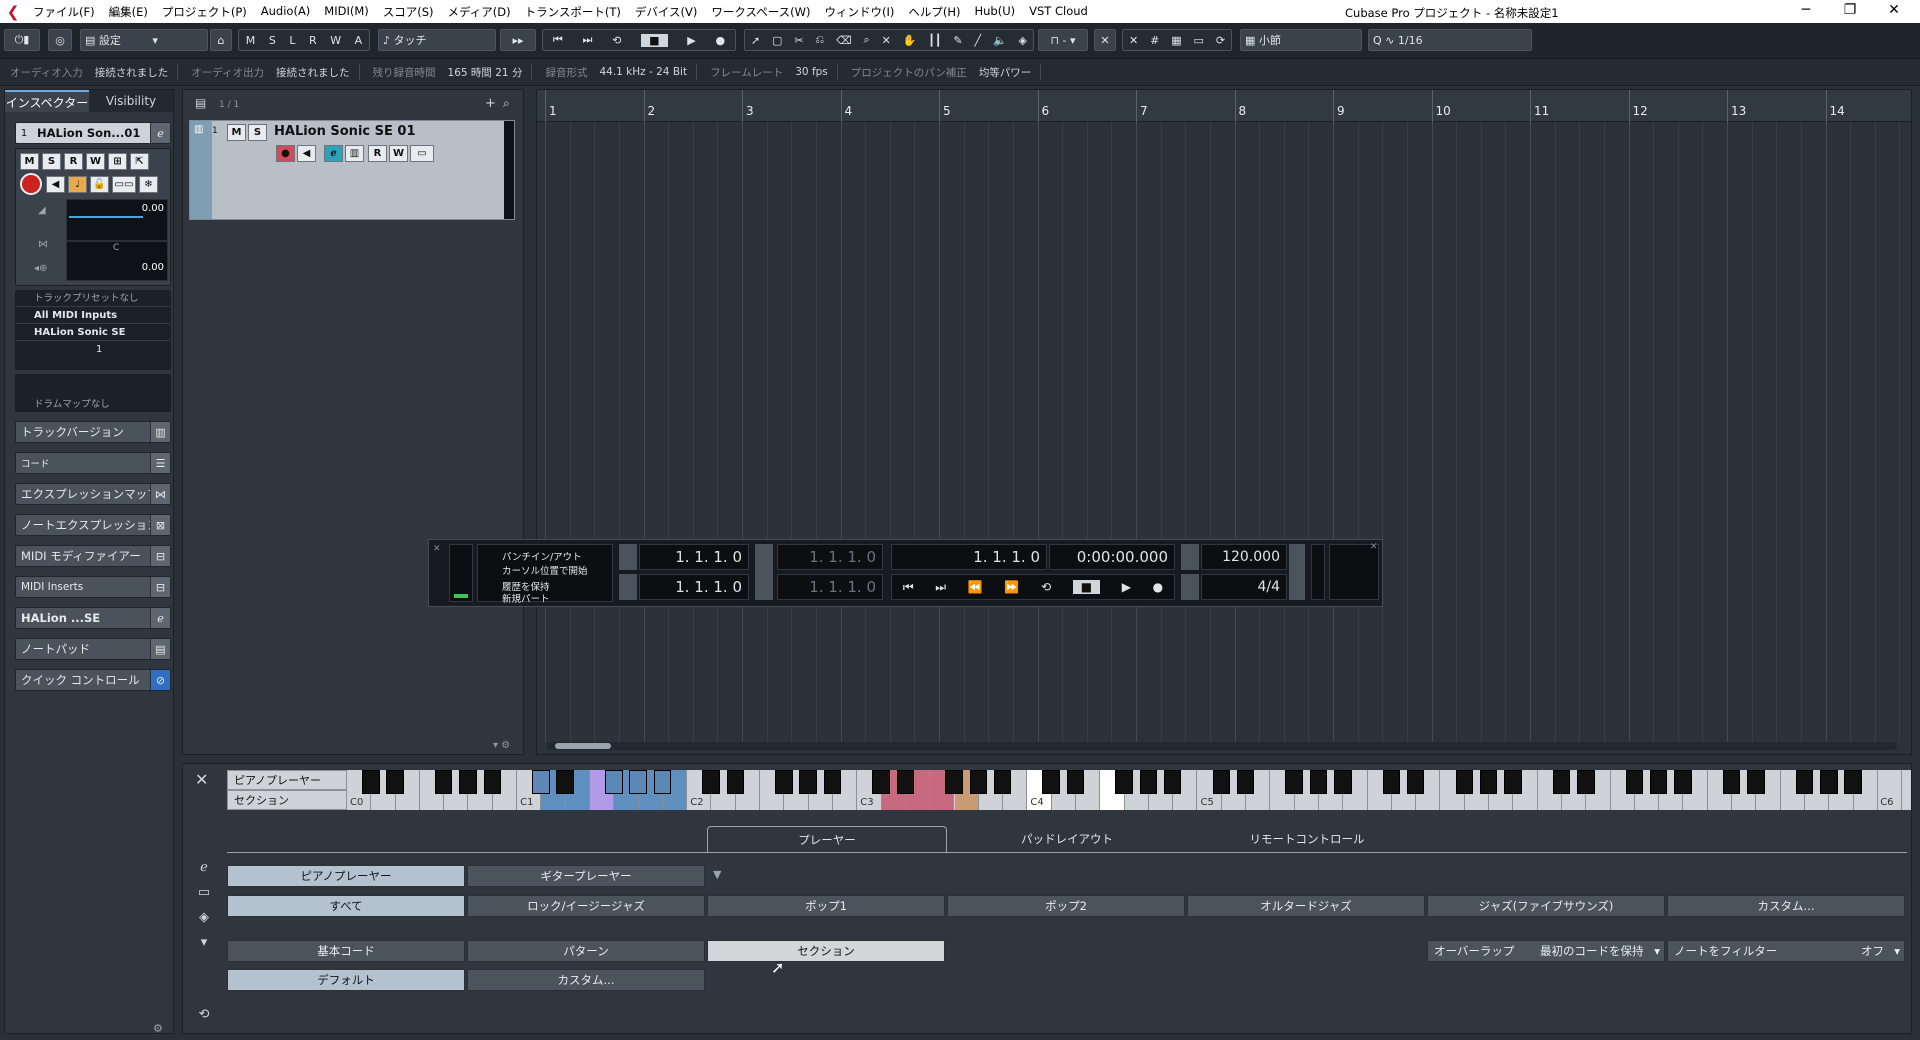 Image resolution: width=1920 pixels, height=1040 pixels. I want to click on filter-notes-dropdown: ノートをフィルター オフ ▾, so click(1786, 951).